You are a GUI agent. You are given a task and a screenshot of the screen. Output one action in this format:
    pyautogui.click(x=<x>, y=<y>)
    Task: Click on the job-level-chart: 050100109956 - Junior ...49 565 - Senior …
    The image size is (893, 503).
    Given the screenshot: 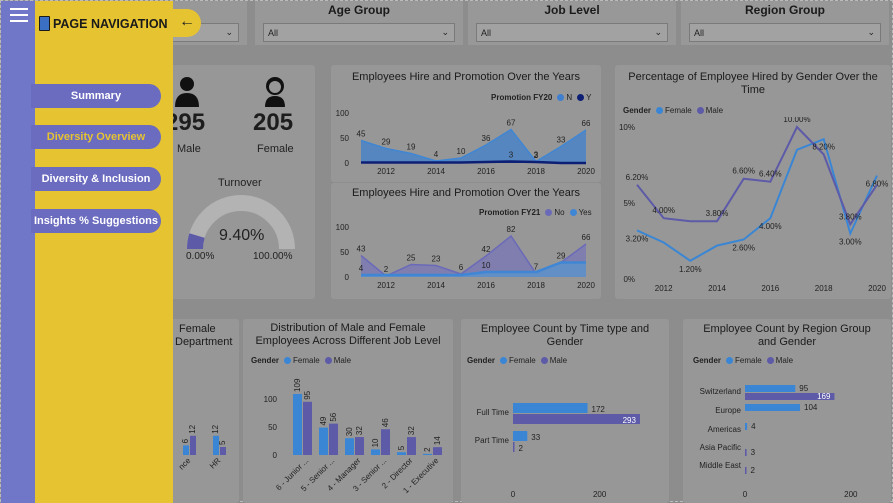 What is the action you would take?
    pyautogui.click(x=353, y=436)
    